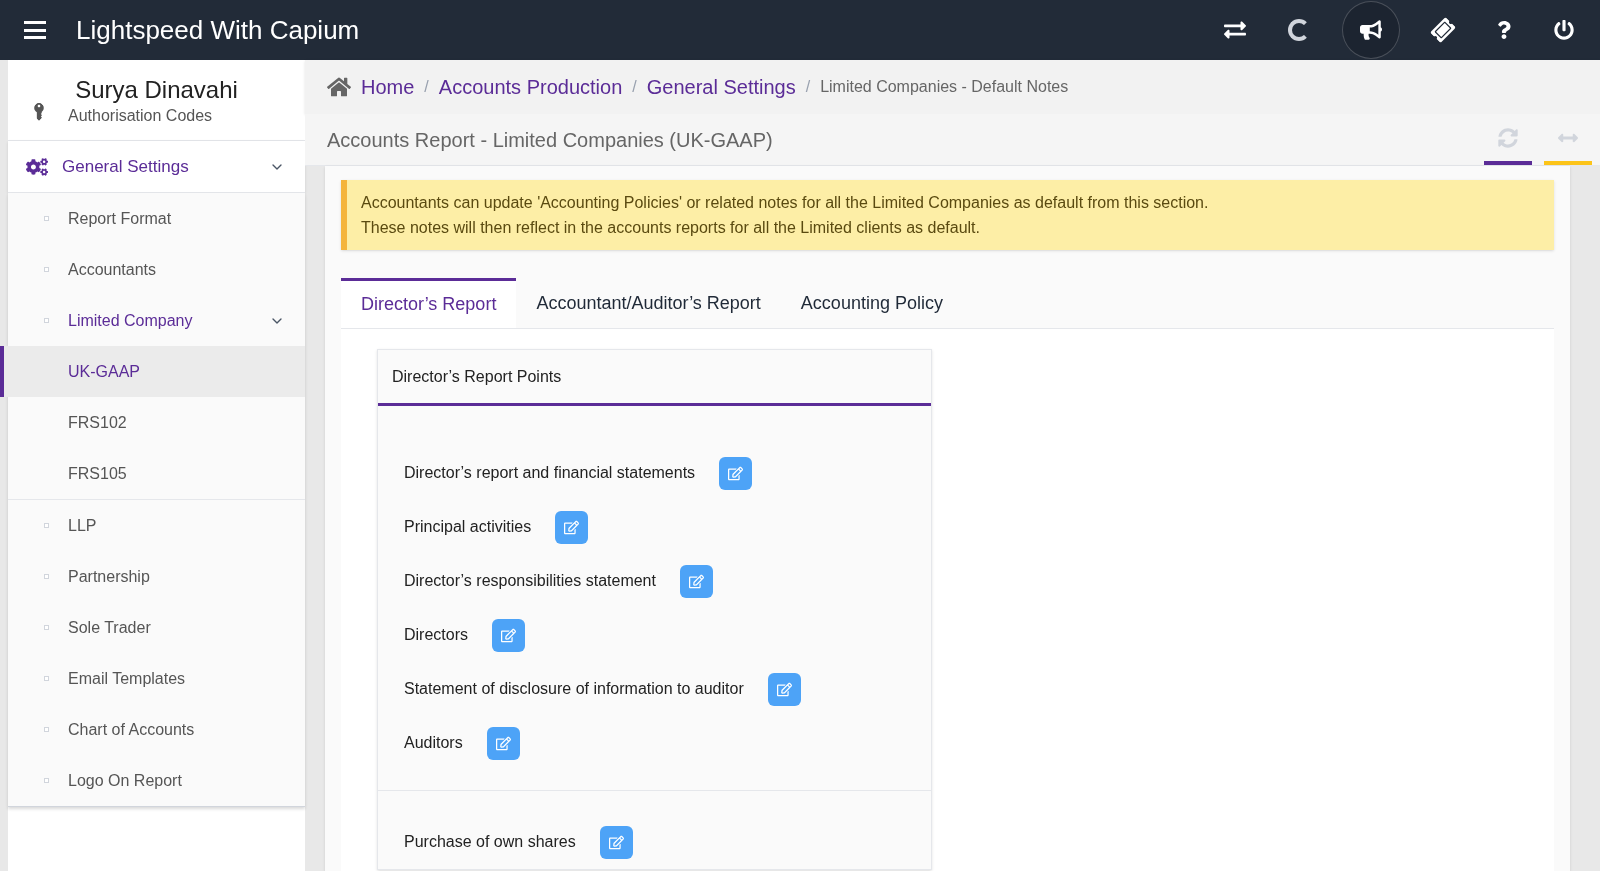 This screenshot has width=1600, height=871. Describe the element at coordinates (1564, 30) in the screenshot. I see `power-icon` at that location.